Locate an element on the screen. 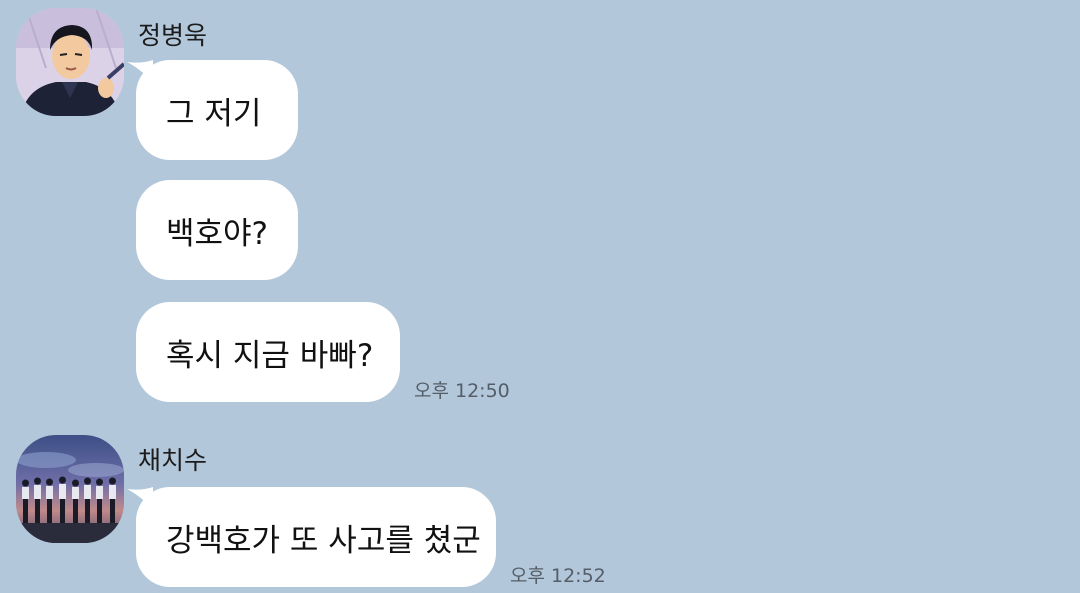 The image size is (1080, 593). message-bubble: 그 저기 is located at coordinates (217, 110).